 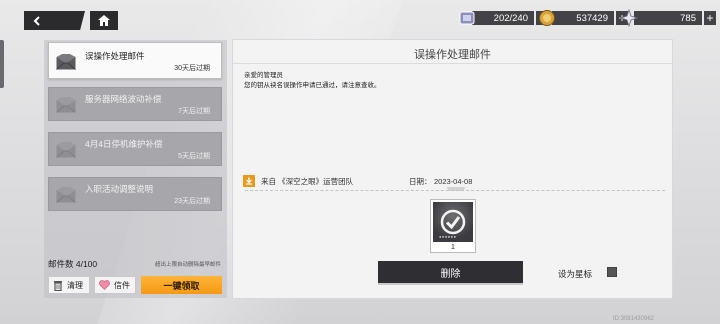 I want to click on mail-item: 误操作处理邮件 30天后过期, so click(x=135, y=60).